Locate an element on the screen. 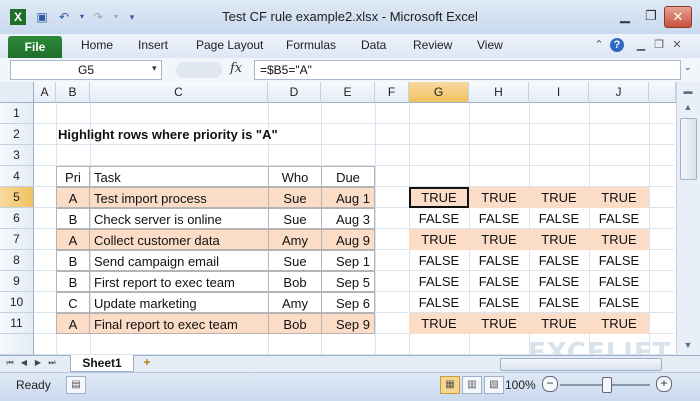  page-layout-view-icon: ▥ is located at coordinates (472, 385).